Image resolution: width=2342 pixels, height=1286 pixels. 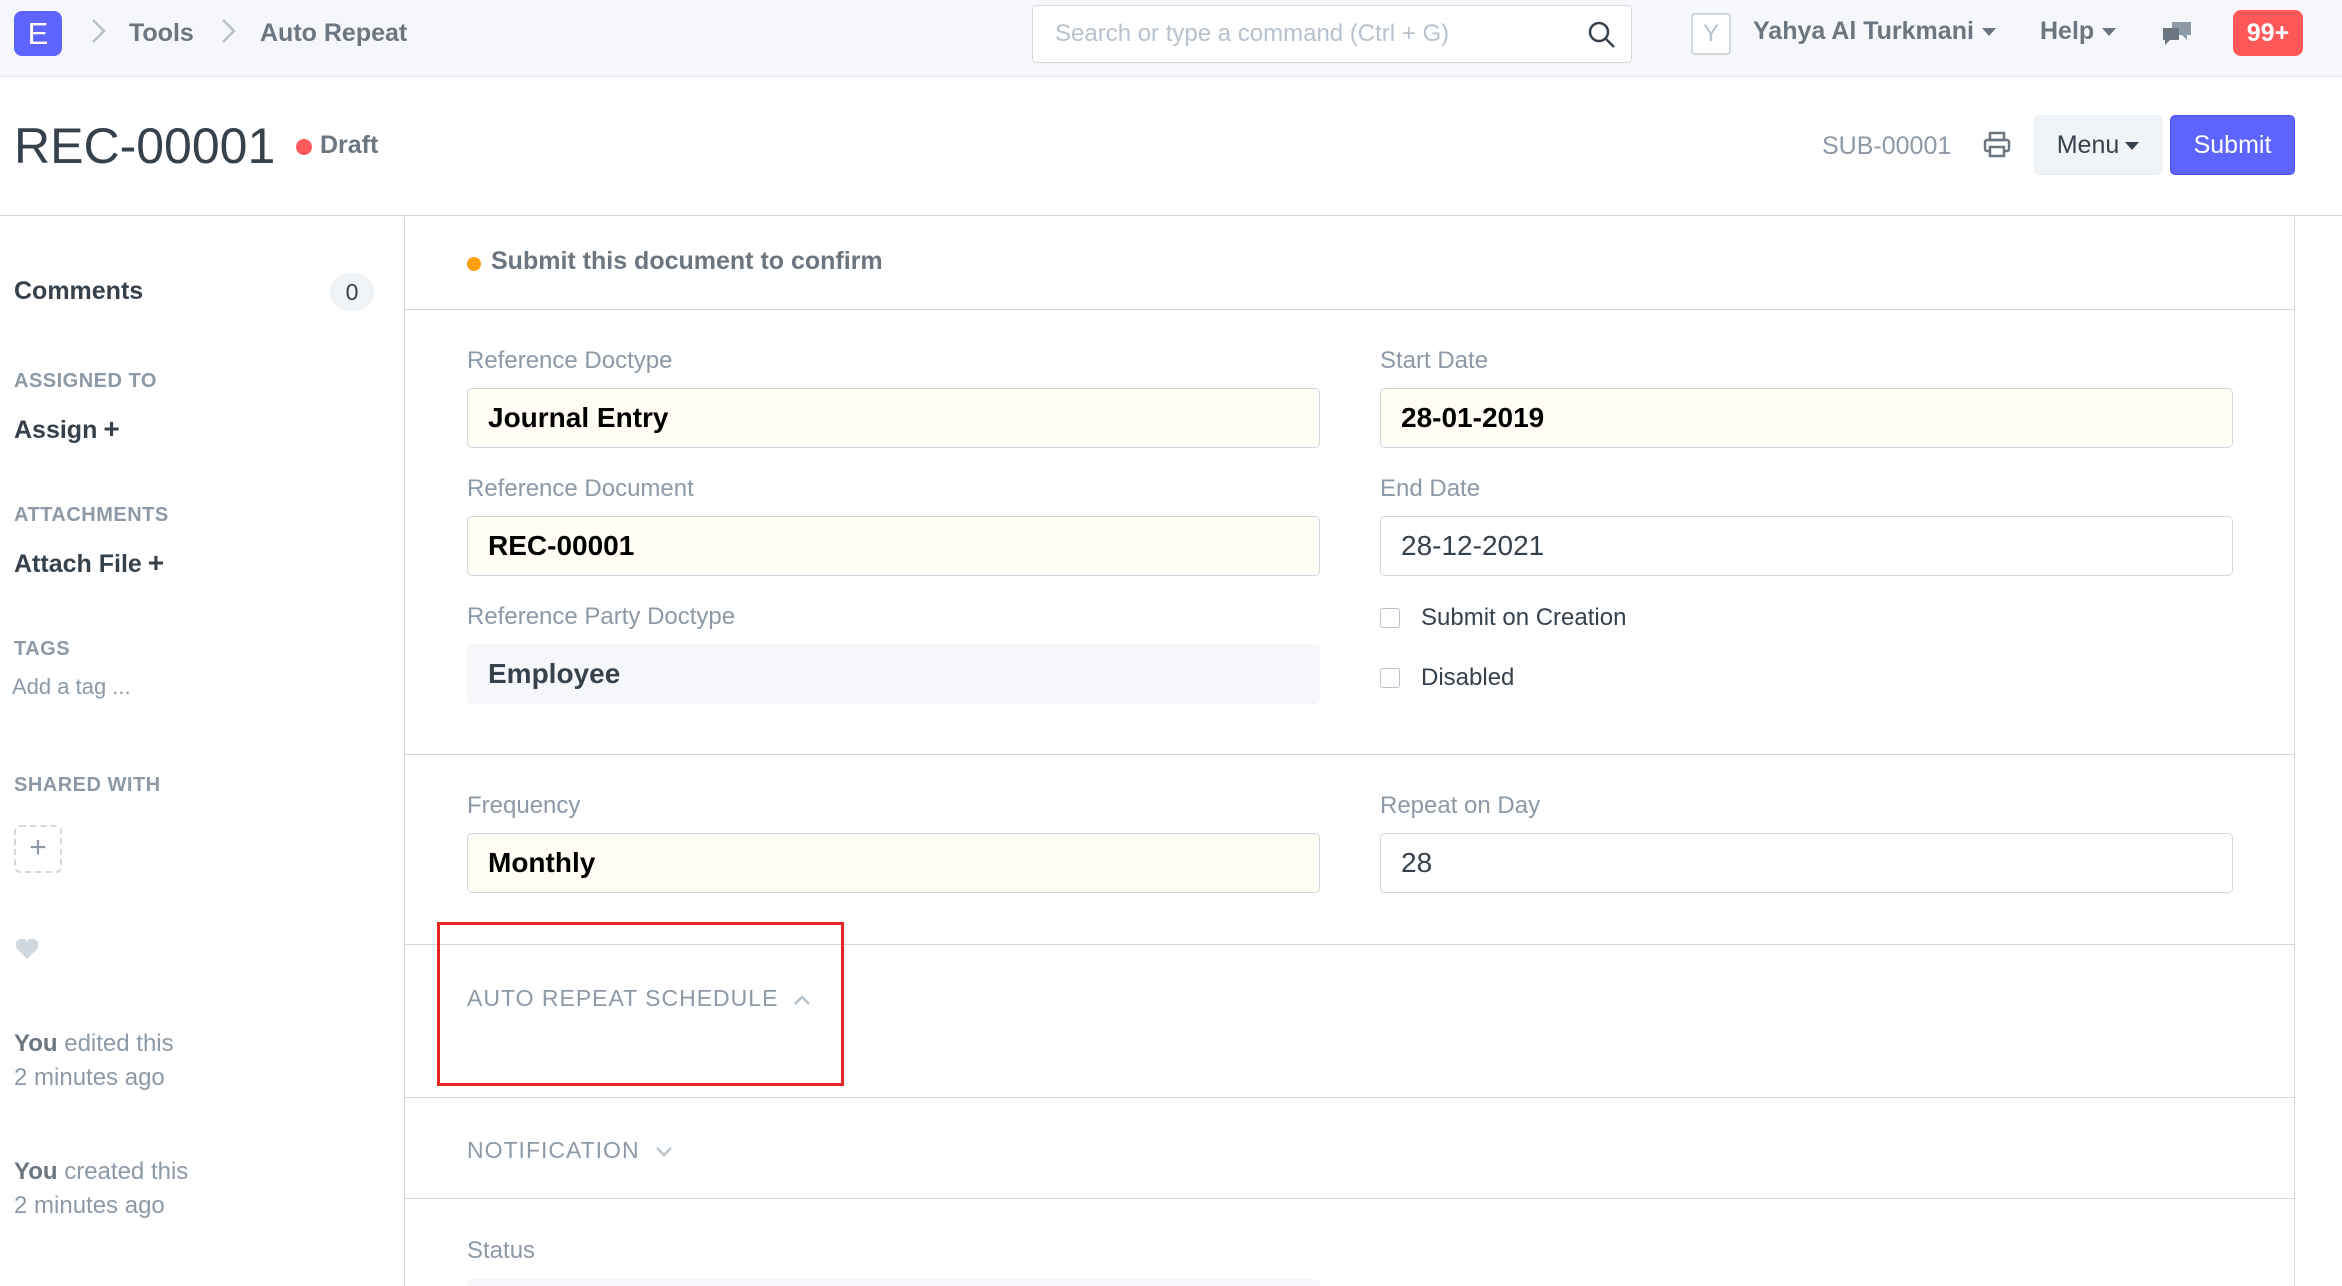 I want to click on search-input, so click(x=1293, y=34).